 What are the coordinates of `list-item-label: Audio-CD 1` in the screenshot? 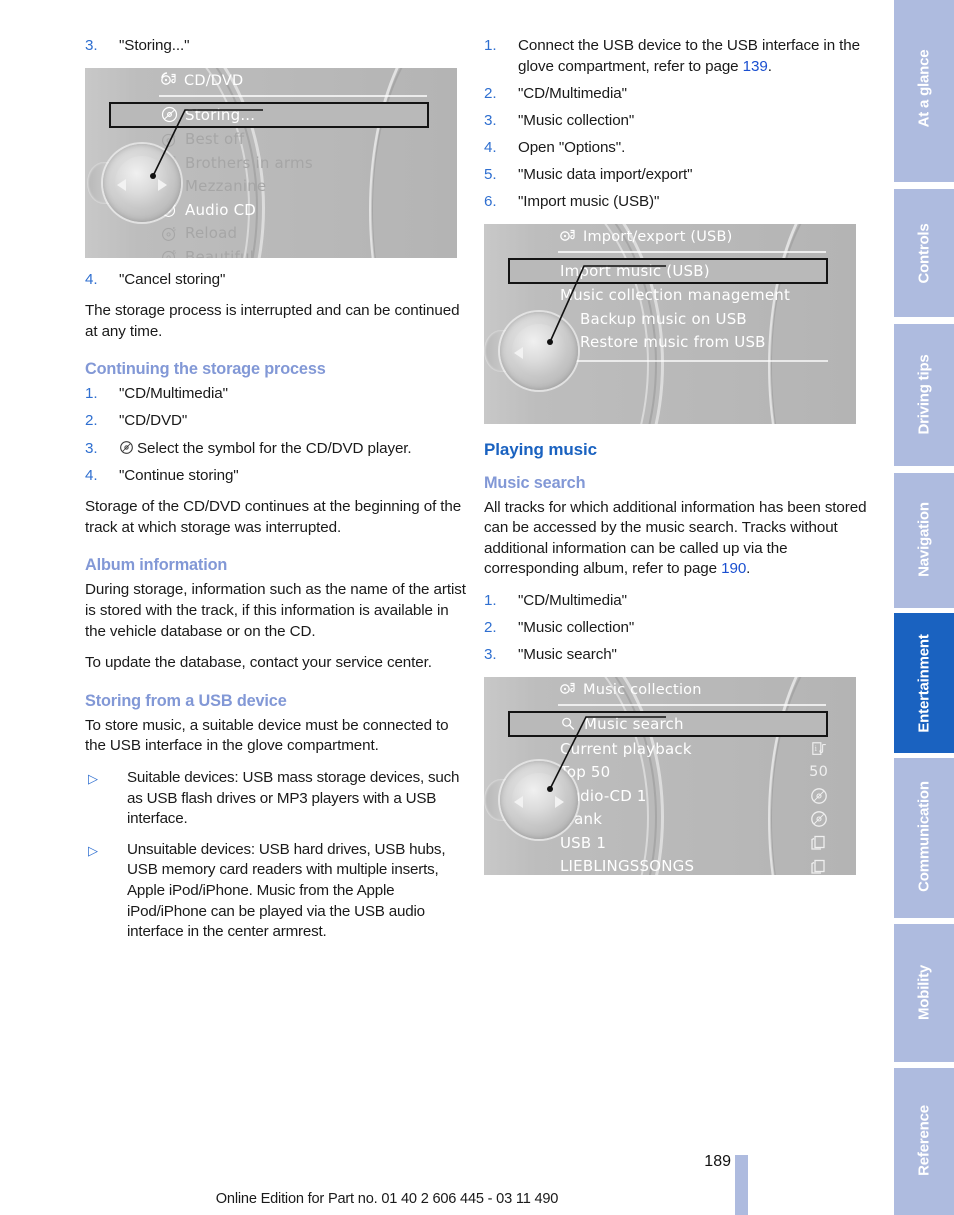 It's located at (603, 795).